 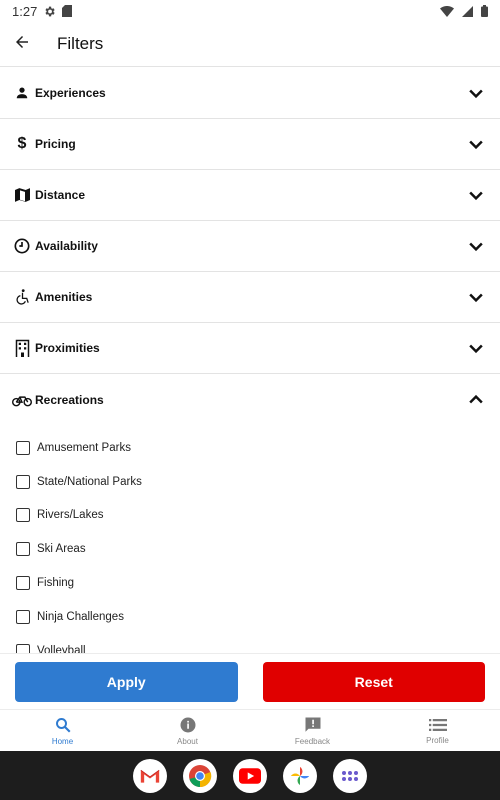 What do you see at coordinates (250, 144) in the screenshot?
I see `filter-pricing: $ Pricing` at bounding box center [250, 144].